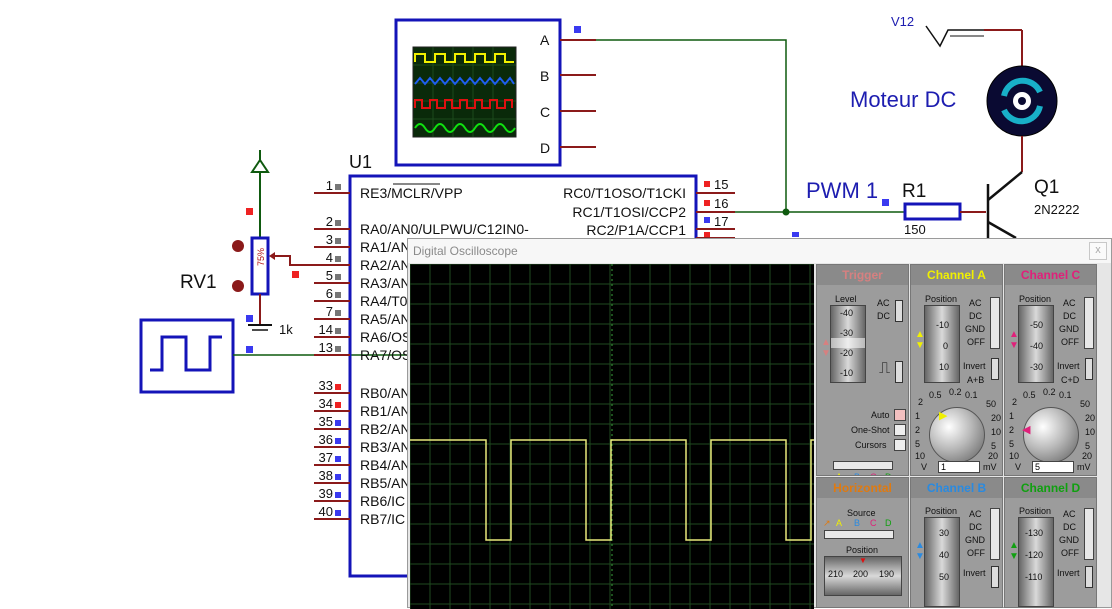  I want to click on a-knob-tick: 2, so click(921, 402).